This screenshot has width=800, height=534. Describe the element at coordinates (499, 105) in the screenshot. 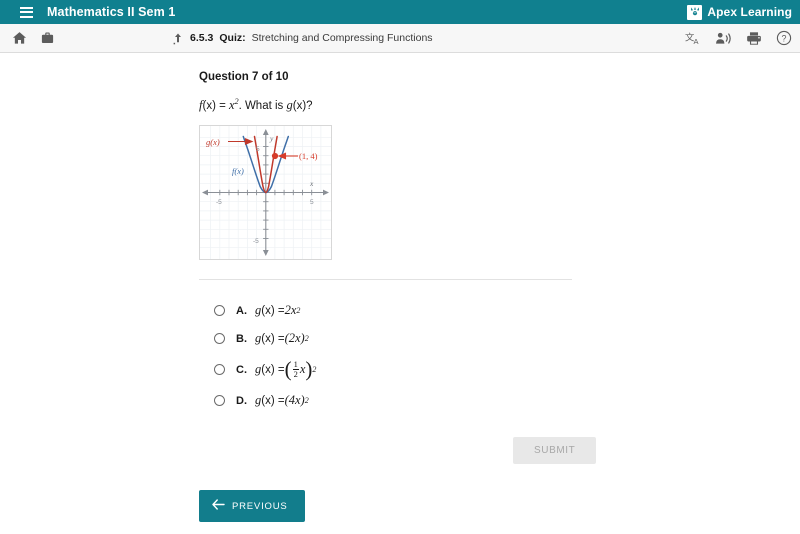

I see `question-stem: f(x) = x2. What is g(x)?` at that location.